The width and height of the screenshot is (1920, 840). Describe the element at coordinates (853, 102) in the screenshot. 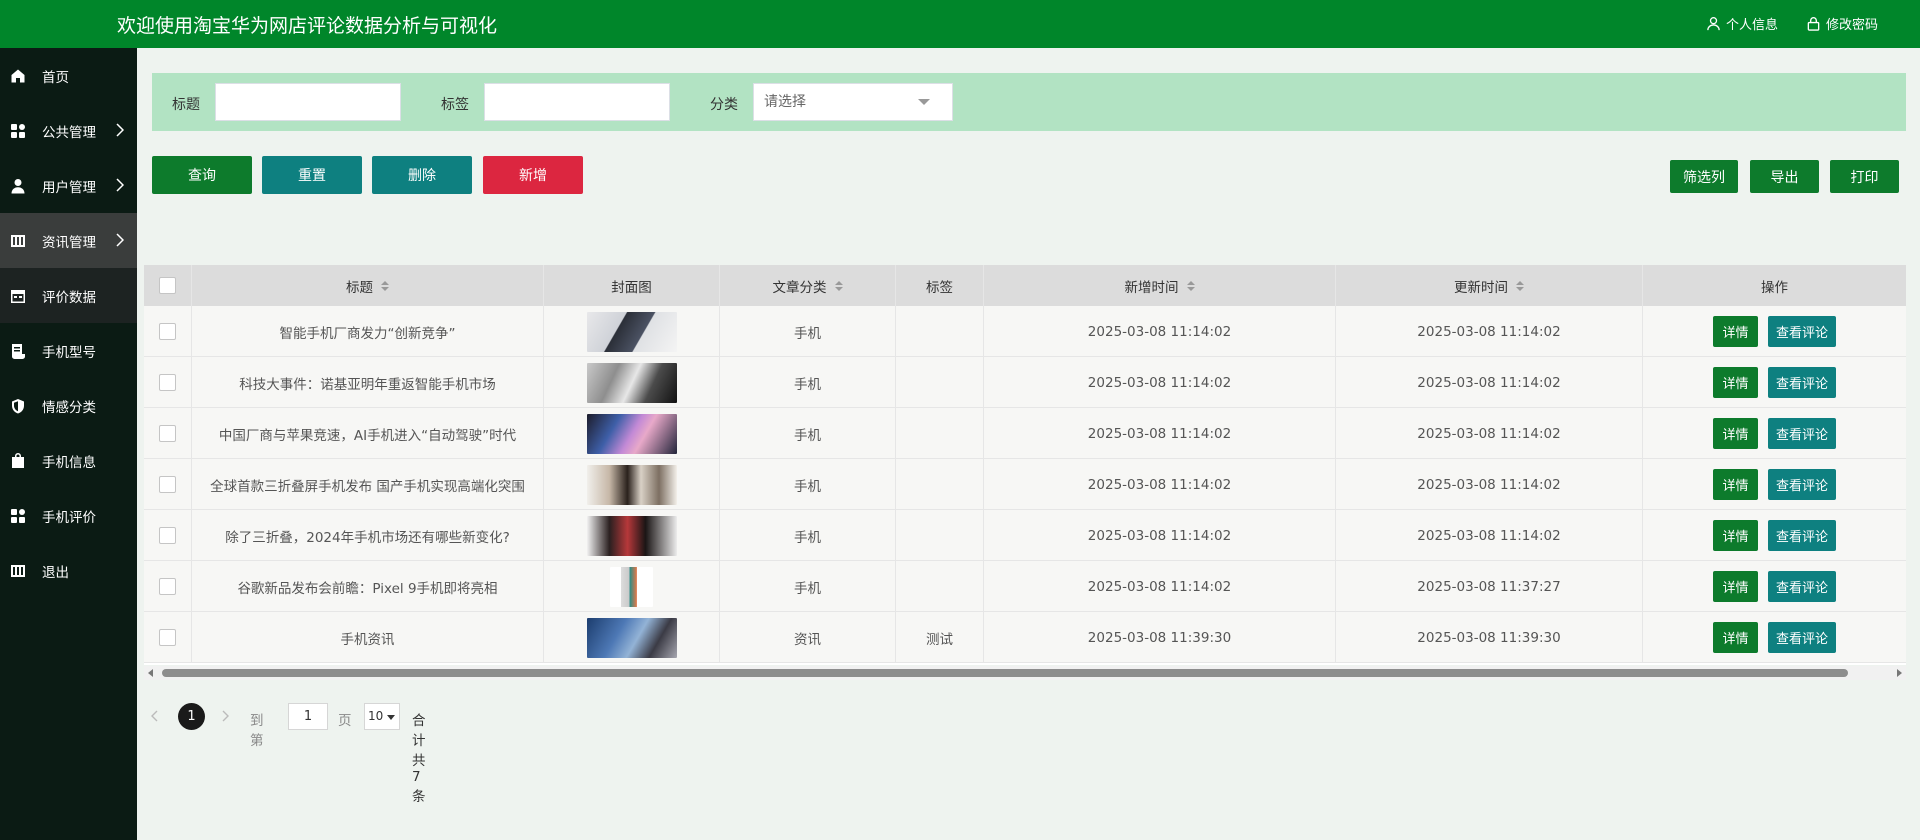

I see `category-select: 请选择` at that location.